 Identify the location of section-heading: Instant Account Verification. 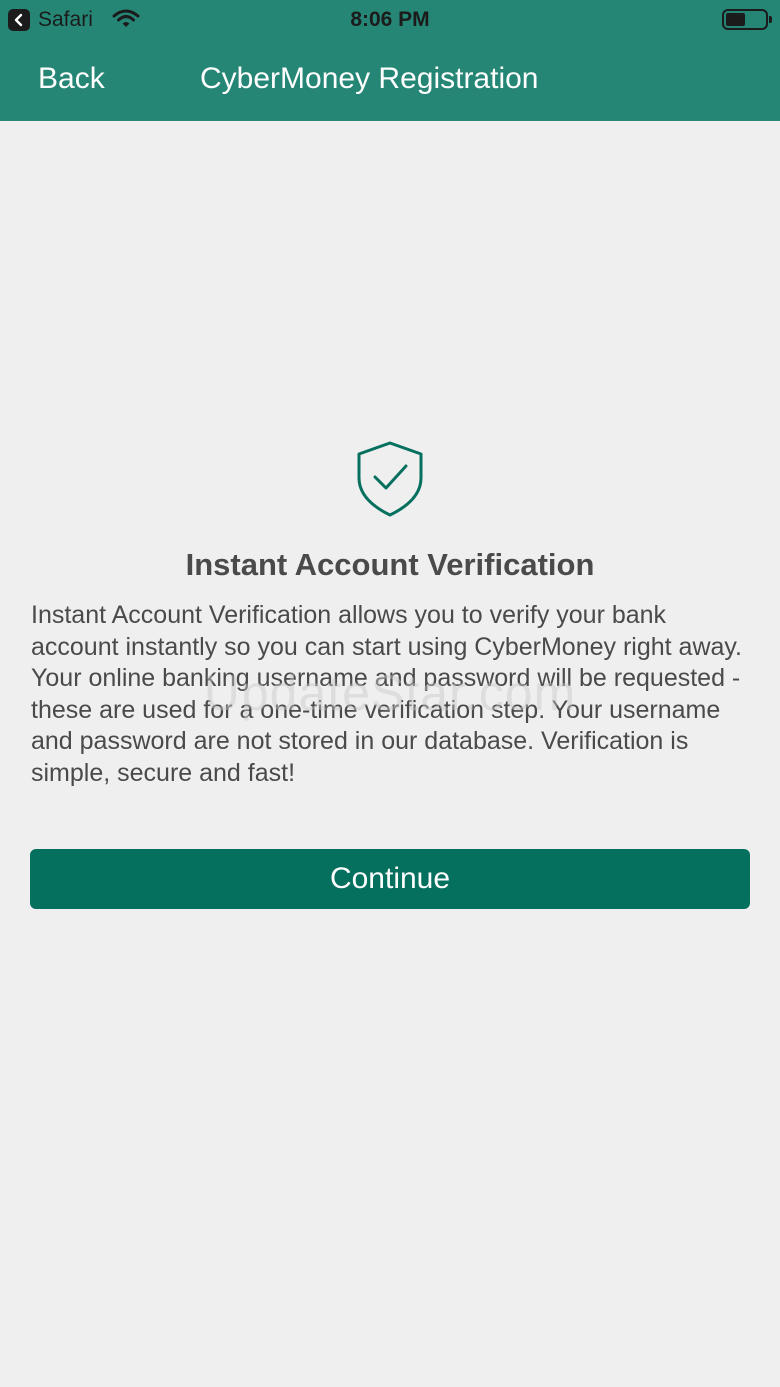
(390, 564).